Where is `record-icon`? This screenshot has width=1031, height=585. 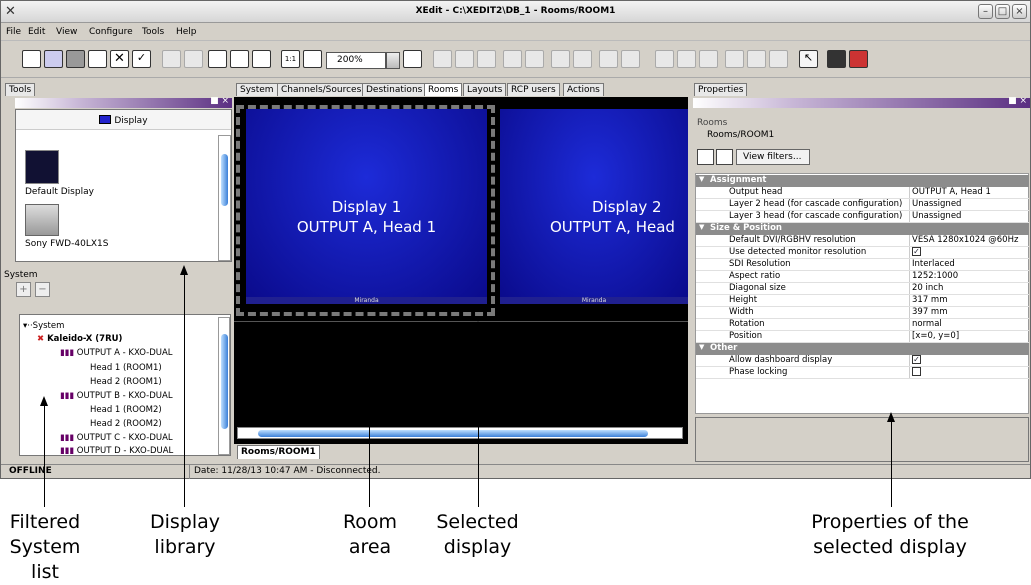
record-icon is located at coordinates (858, 59).